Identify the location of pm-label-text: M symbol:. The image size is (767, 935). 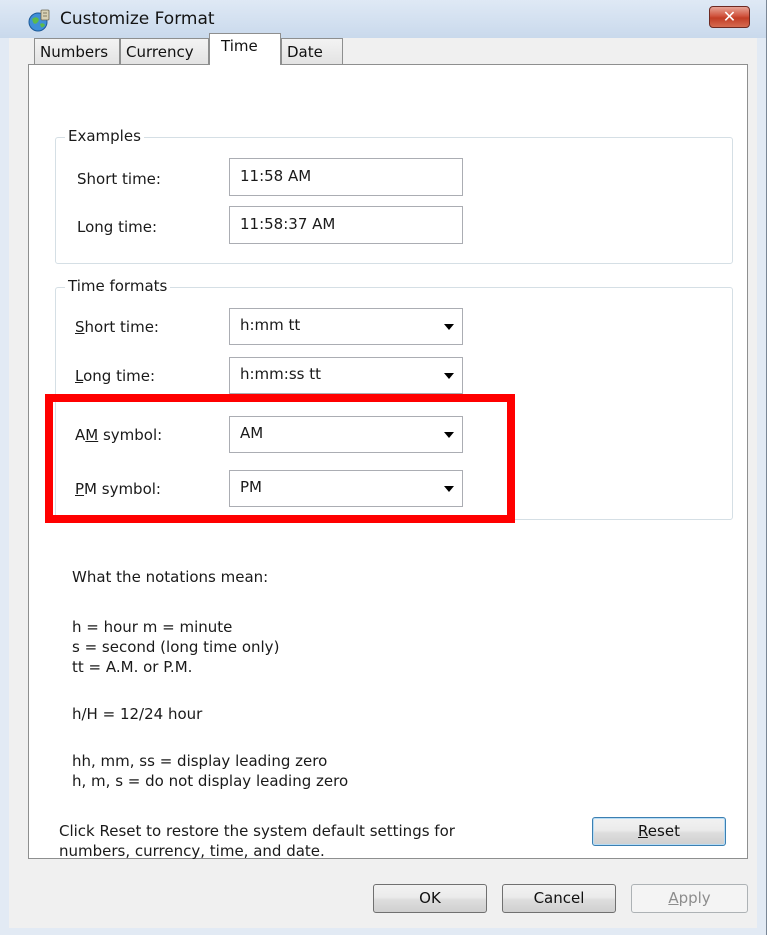
(122, 489).